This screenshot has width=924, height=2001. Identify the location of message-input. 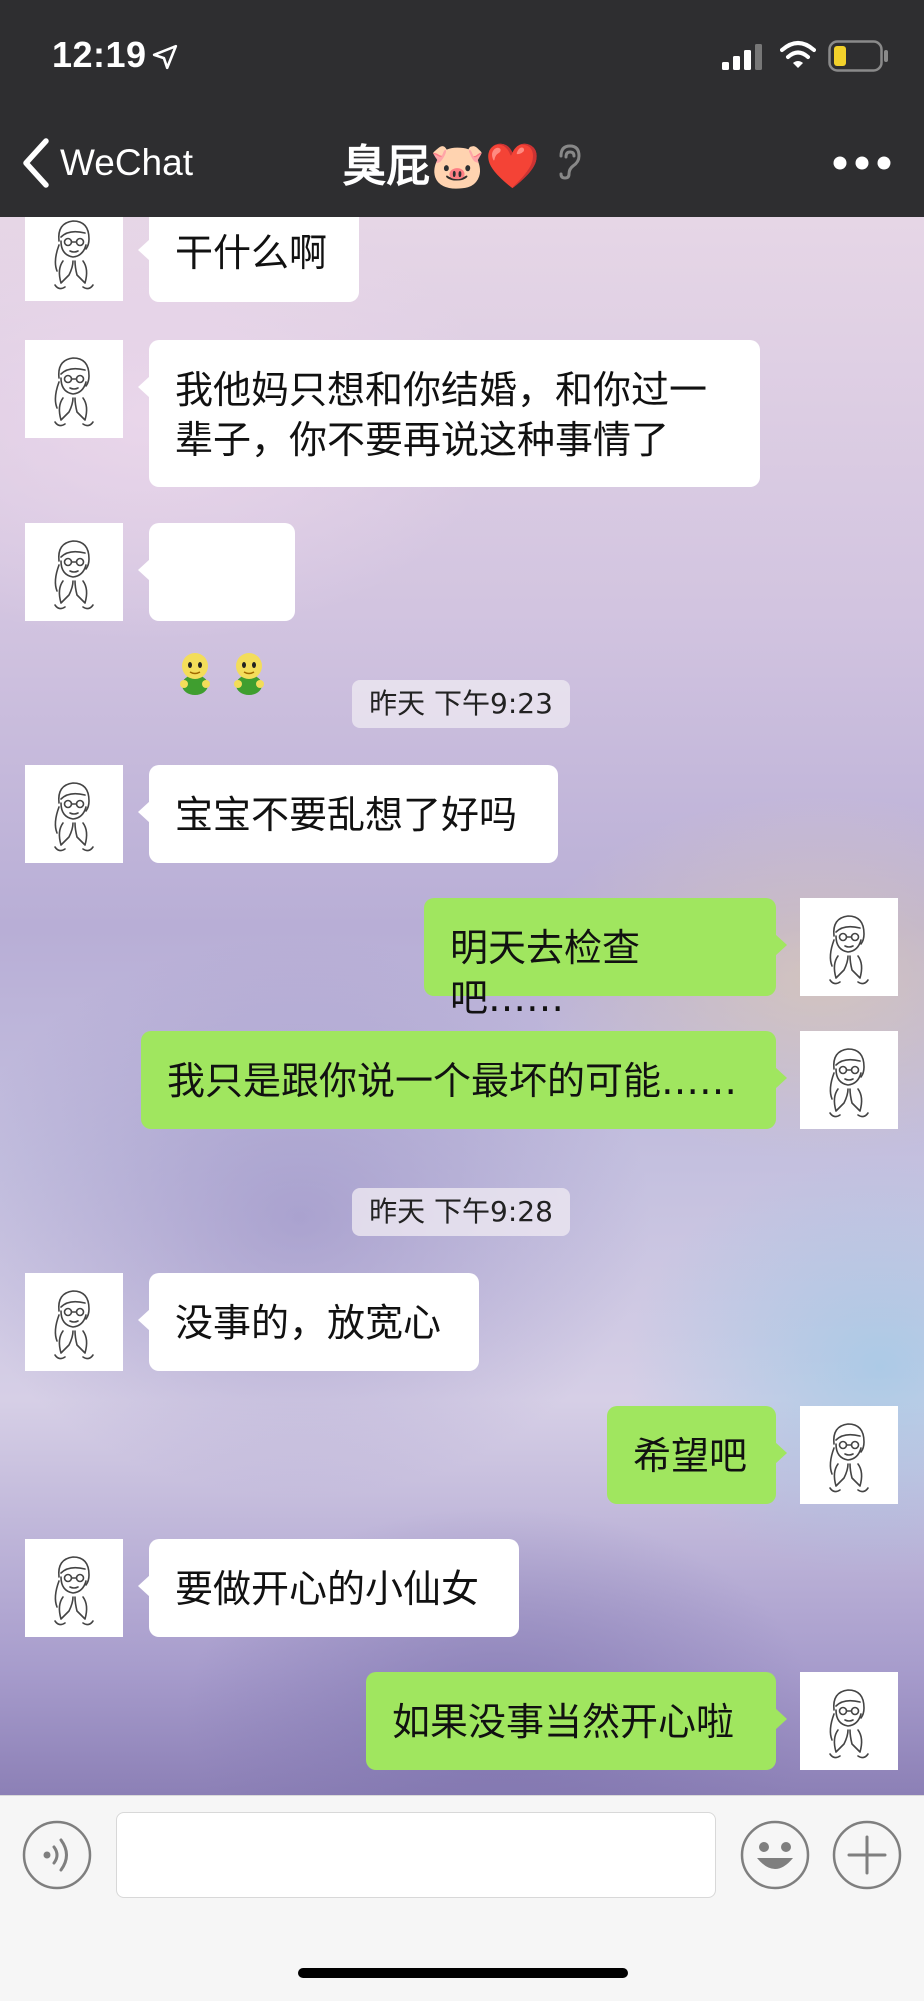
(416, 1855).